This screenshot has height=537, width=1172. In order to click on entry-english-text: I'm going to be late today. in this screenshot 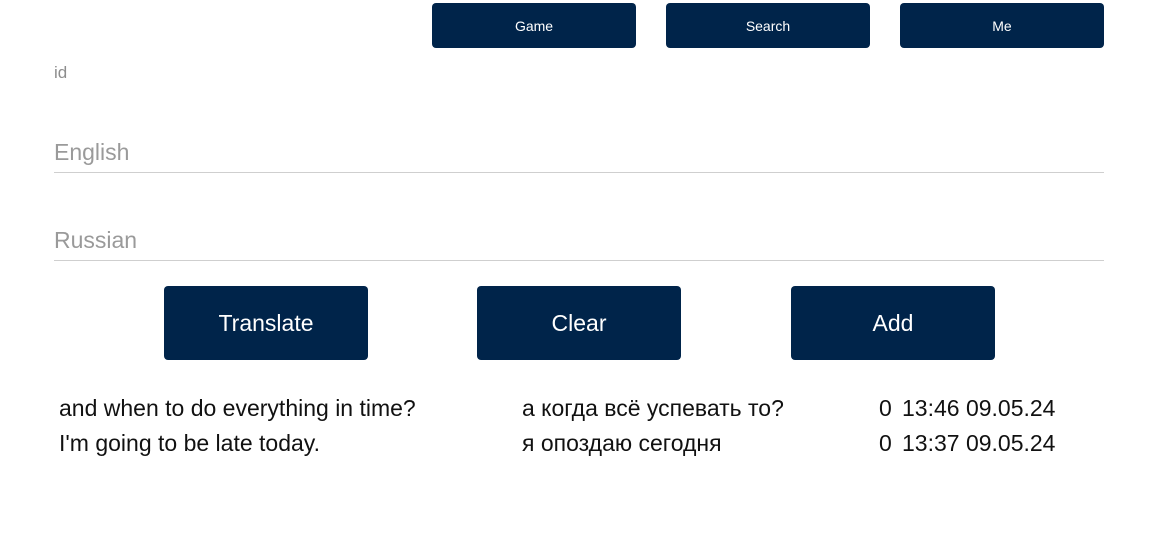, I will do `click(189, 443)`.